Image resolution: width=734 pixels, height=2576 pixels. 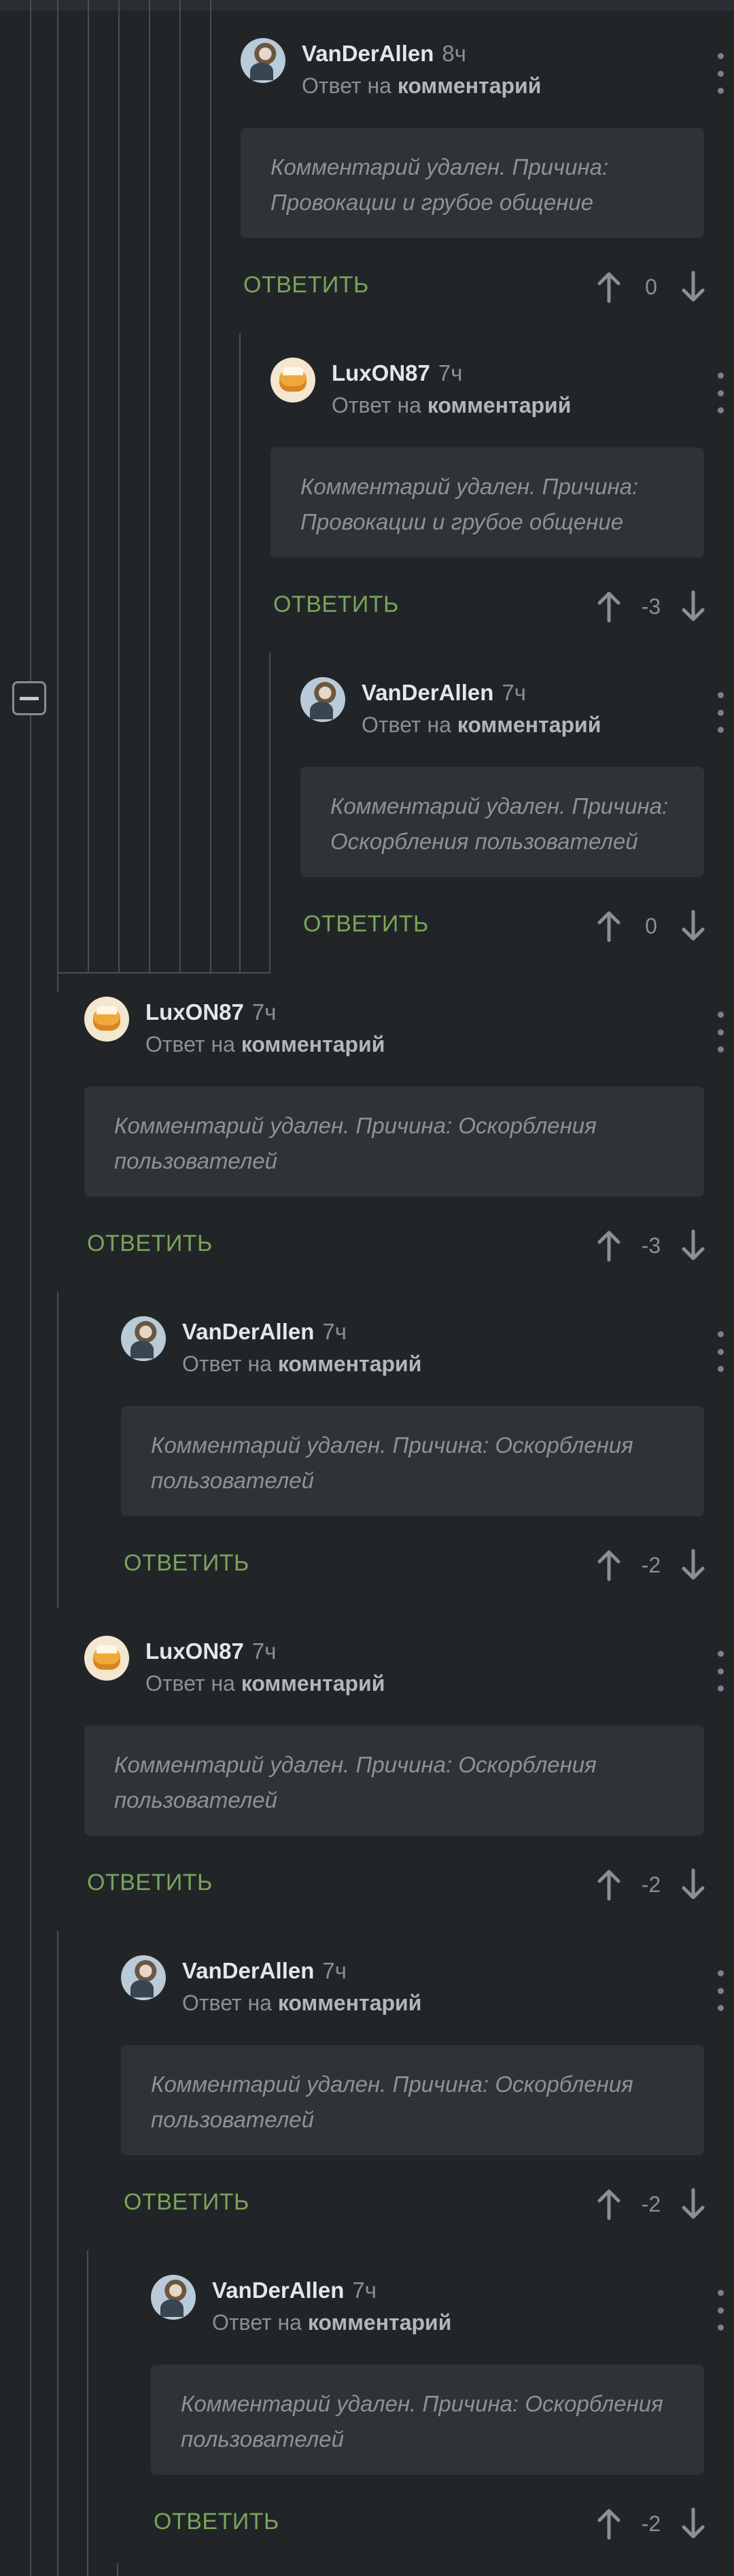 I want to click on comment-time: 8ч, so click(x=454, y=53).